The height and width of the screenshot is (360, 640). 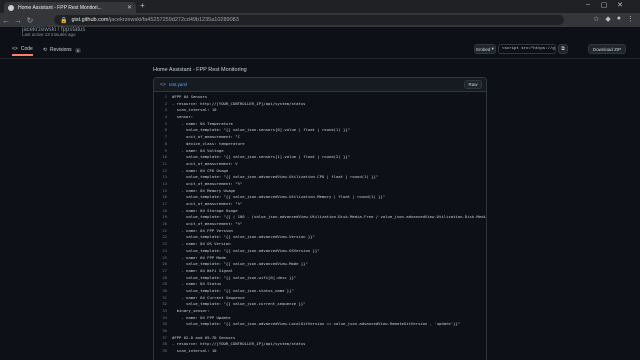 What do you see at coordinates (320, 191) in the screenshot?
I see `code-line: 15 - name: 04 Memory Usage` at bounding box center [320, 191].